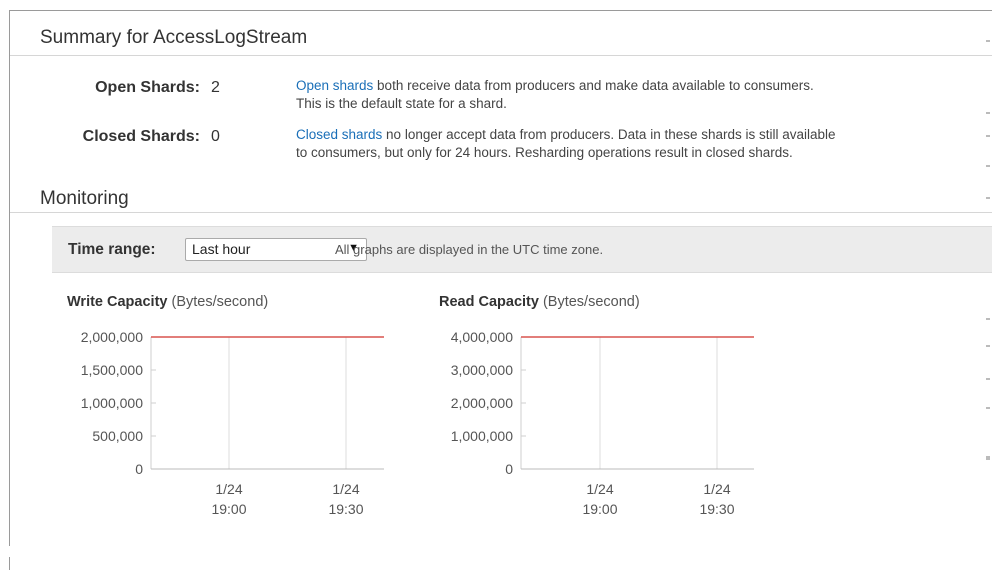 The width and height of the screenshot is (992, 570). What do you see at coordinates (112, 370) in the screenshot?
I see `y-tick-label: 1,500,000` at bounding box center [112, 370].